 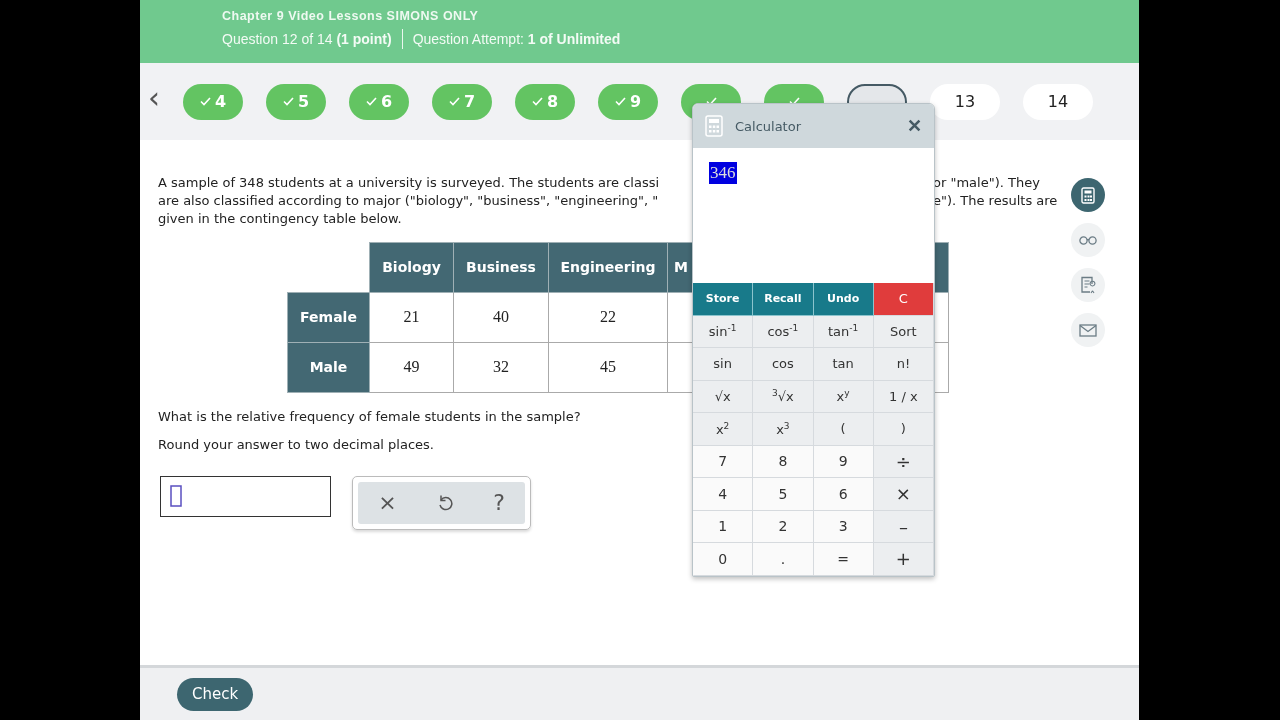 What do you see at coordinates (608, 367) in the screenshot?
I see `table-cell: 45` at bounding box center [608, 367].